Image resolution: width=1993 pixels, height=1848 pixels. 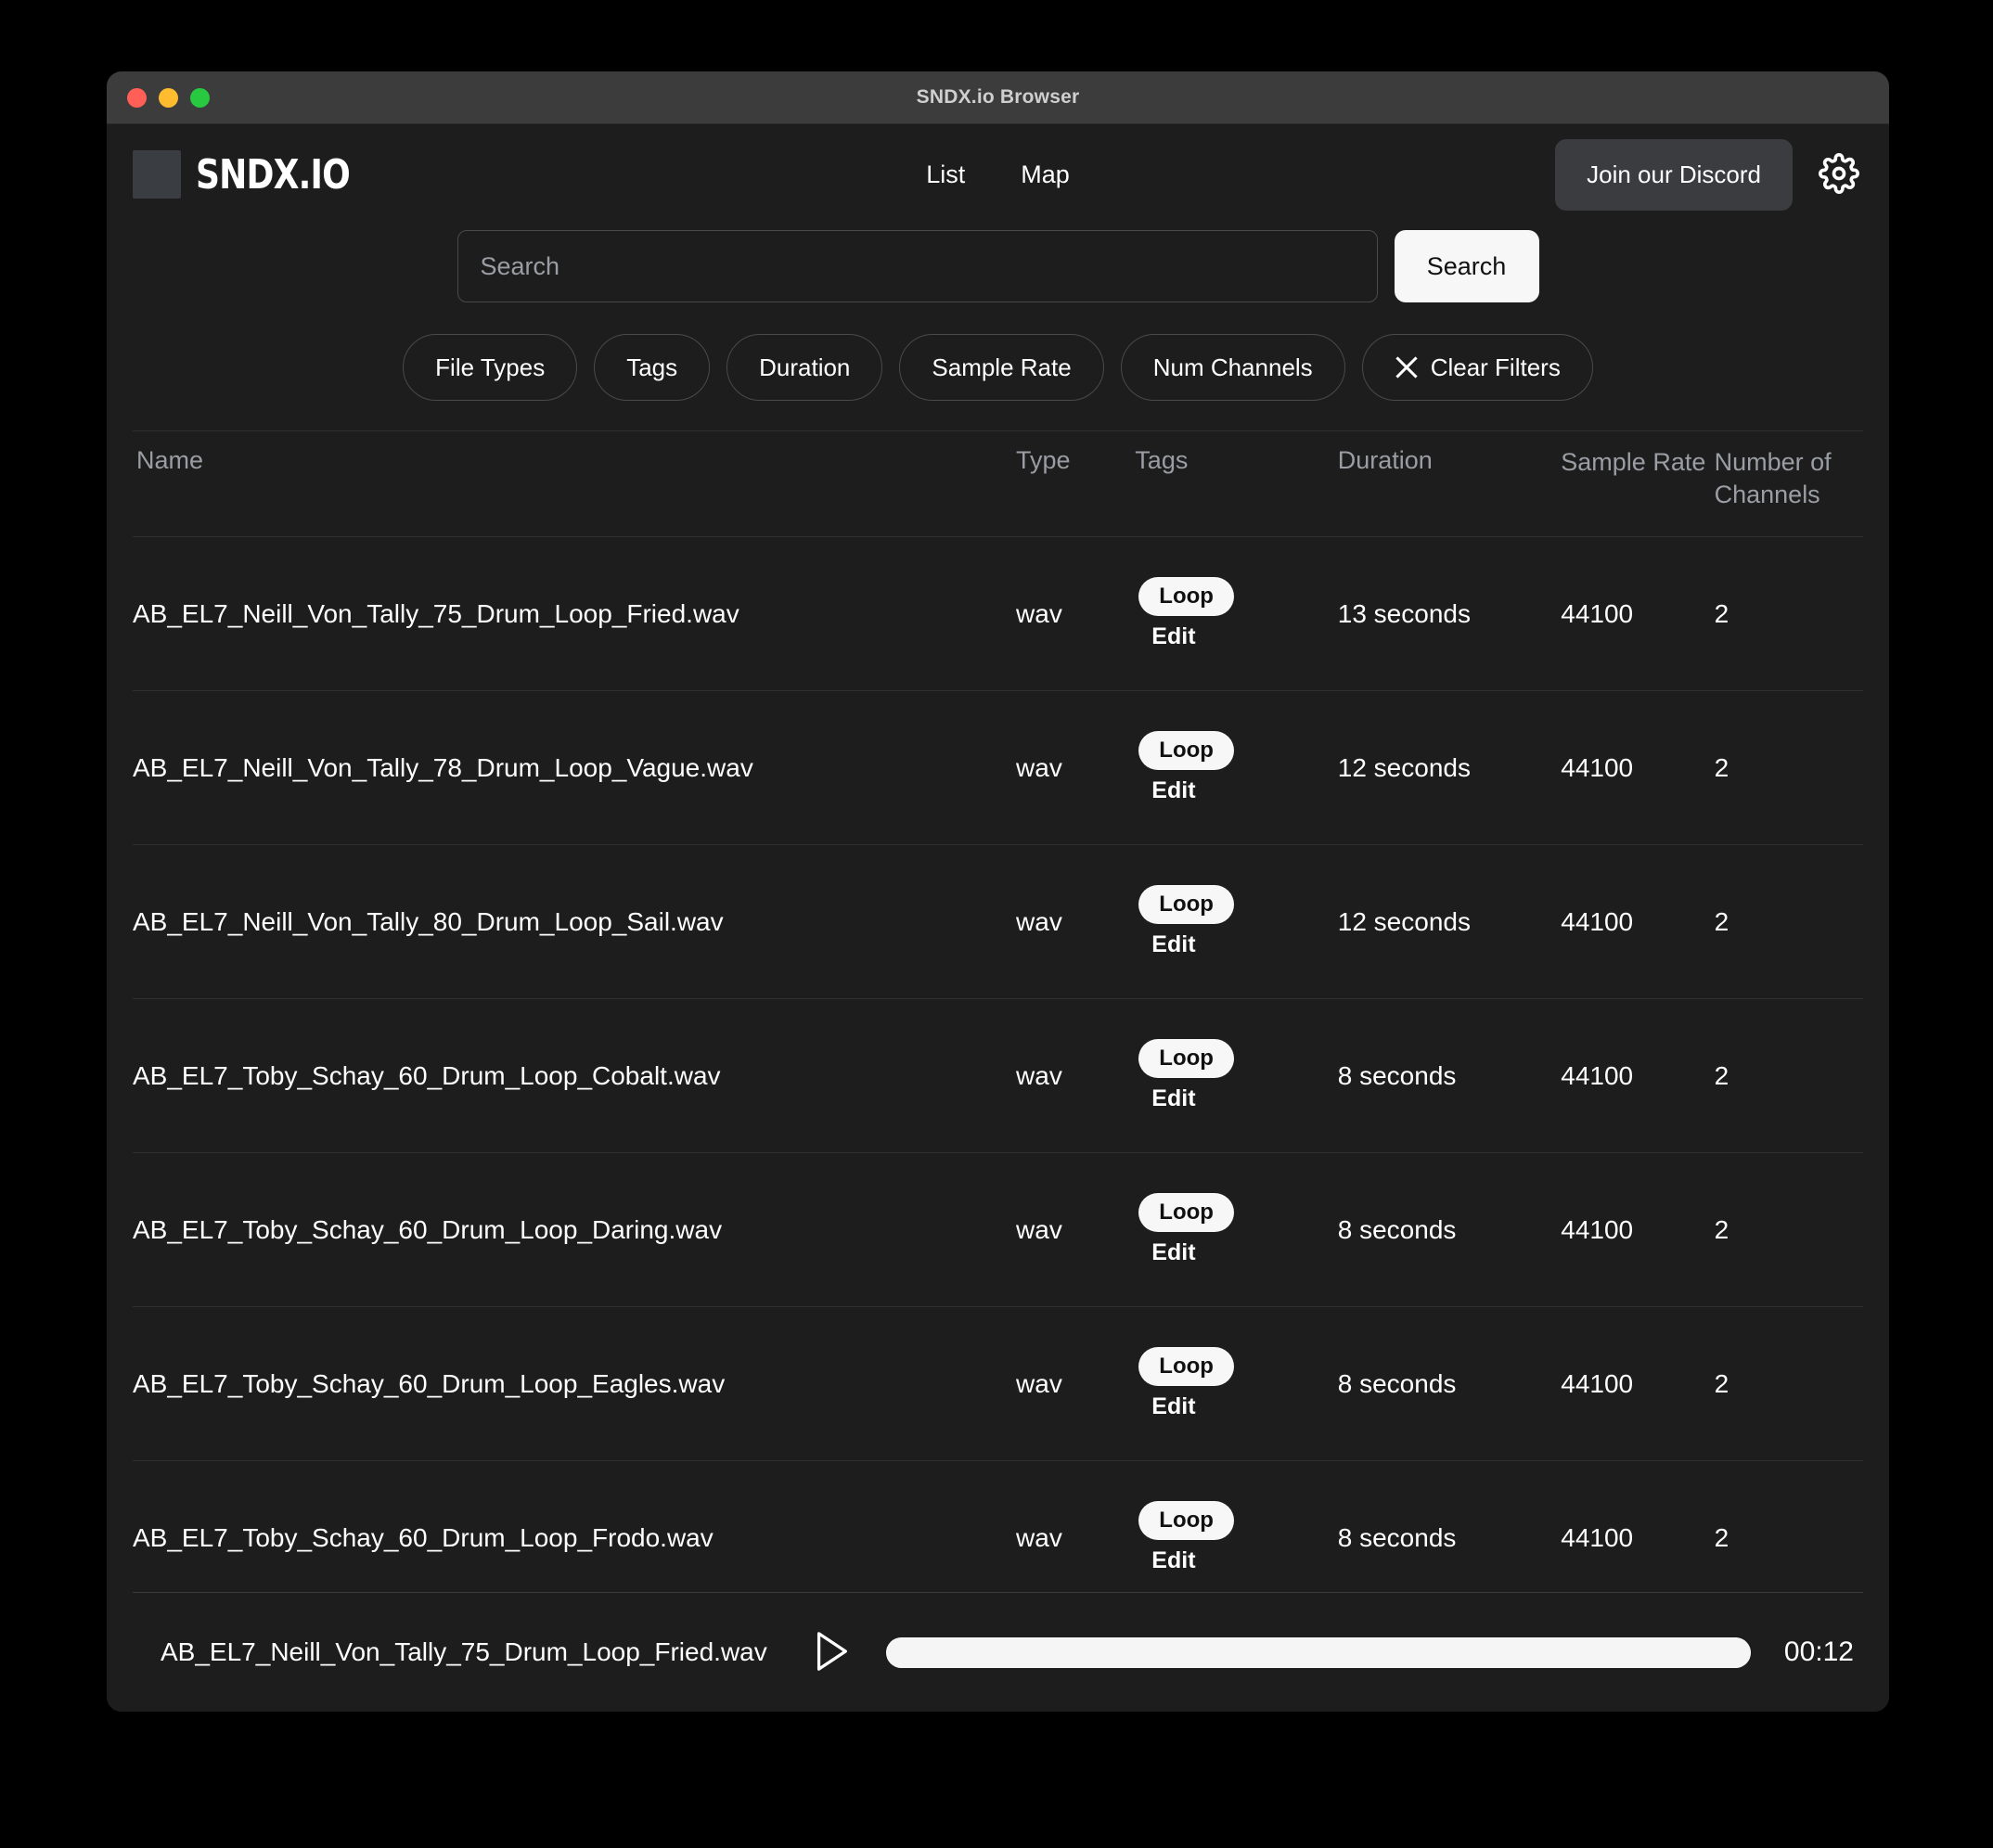 I want to click on brand-wordmark: SNDX.IO, so click(x=273, y=174).